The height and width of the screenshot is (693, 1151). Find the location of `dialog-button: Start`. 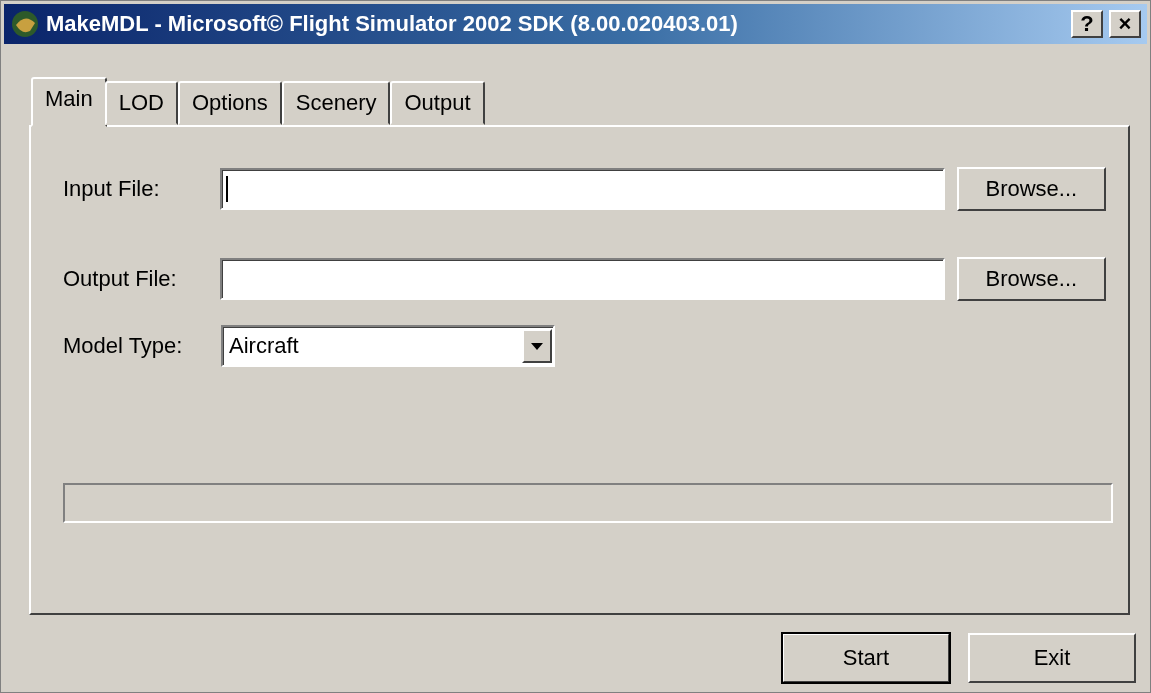

dialog-button: Start is located at coordinates (866, 658).